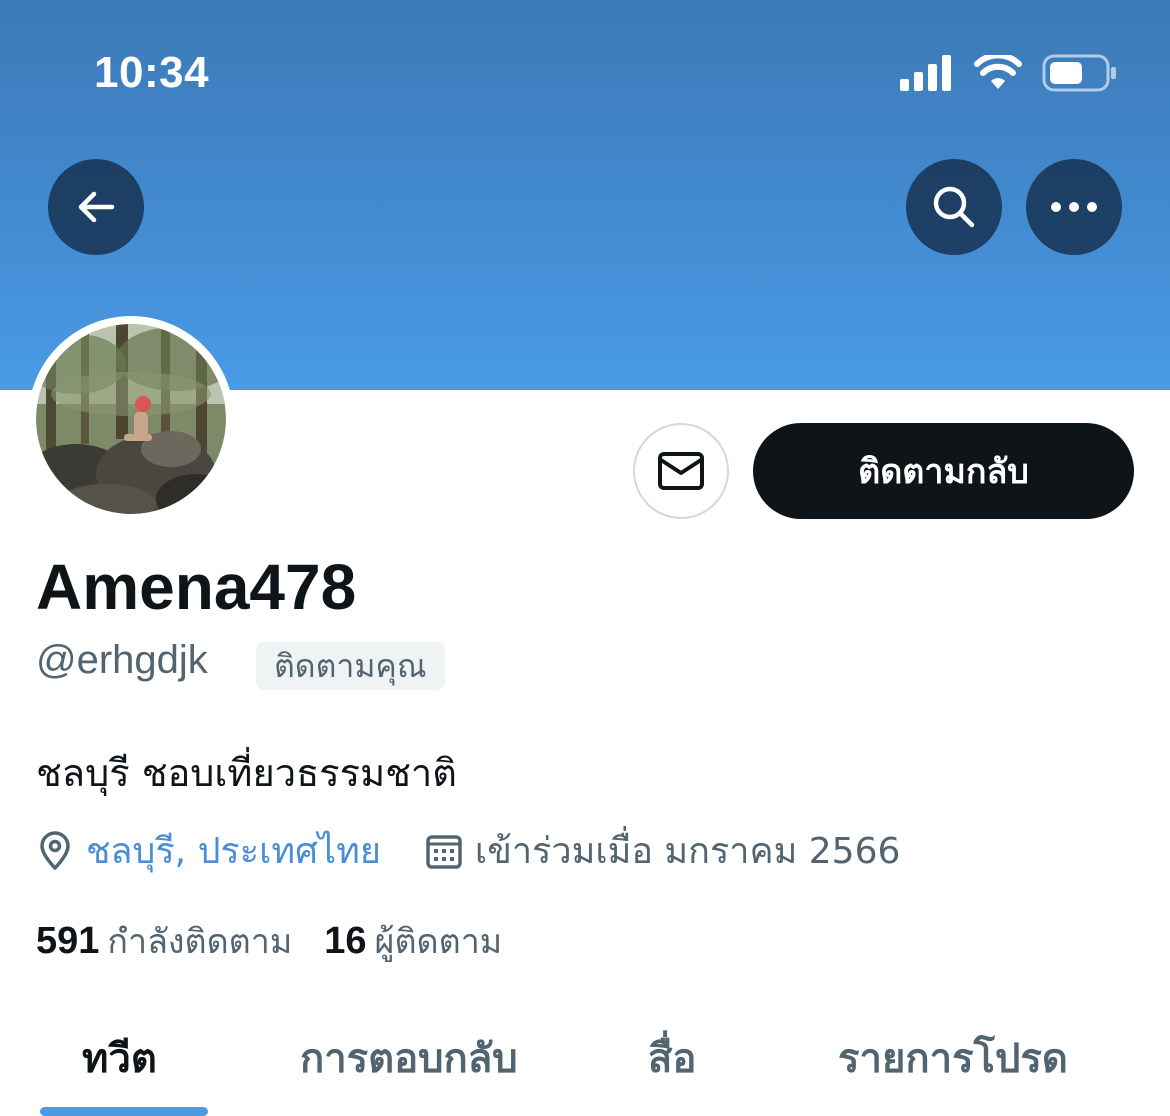  I want to click on status-bar-icons, so click(1009, 73).